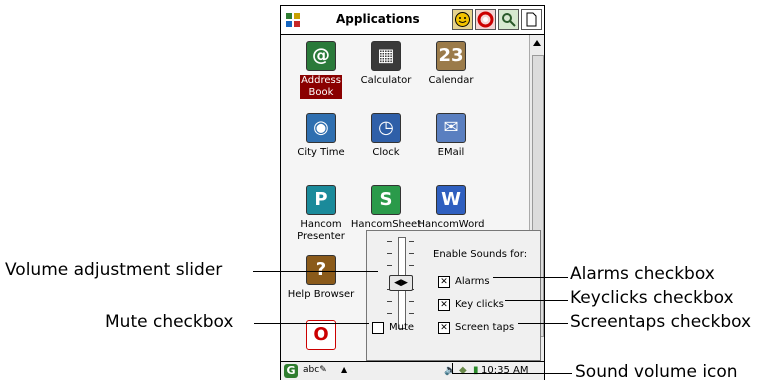 The height and width of the screenshot is (385, 780). I want to click on network-icon: ◆, so click(463, 370).